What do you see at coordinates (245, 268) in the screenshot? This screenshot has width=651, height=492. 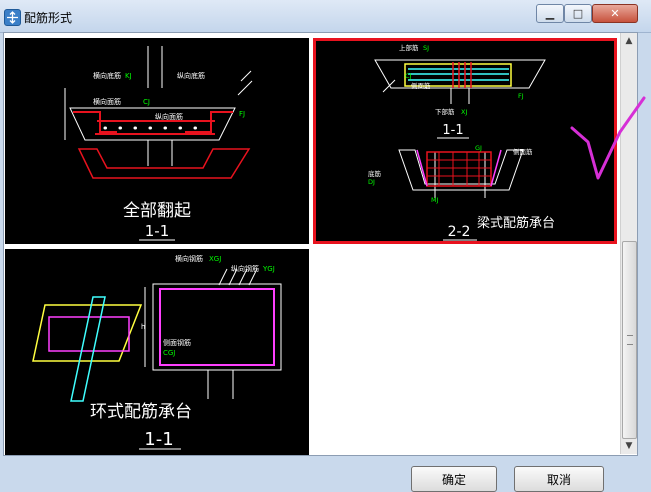 I see `svg-text: 纵向钢筋` at bounding box center [245, 268].